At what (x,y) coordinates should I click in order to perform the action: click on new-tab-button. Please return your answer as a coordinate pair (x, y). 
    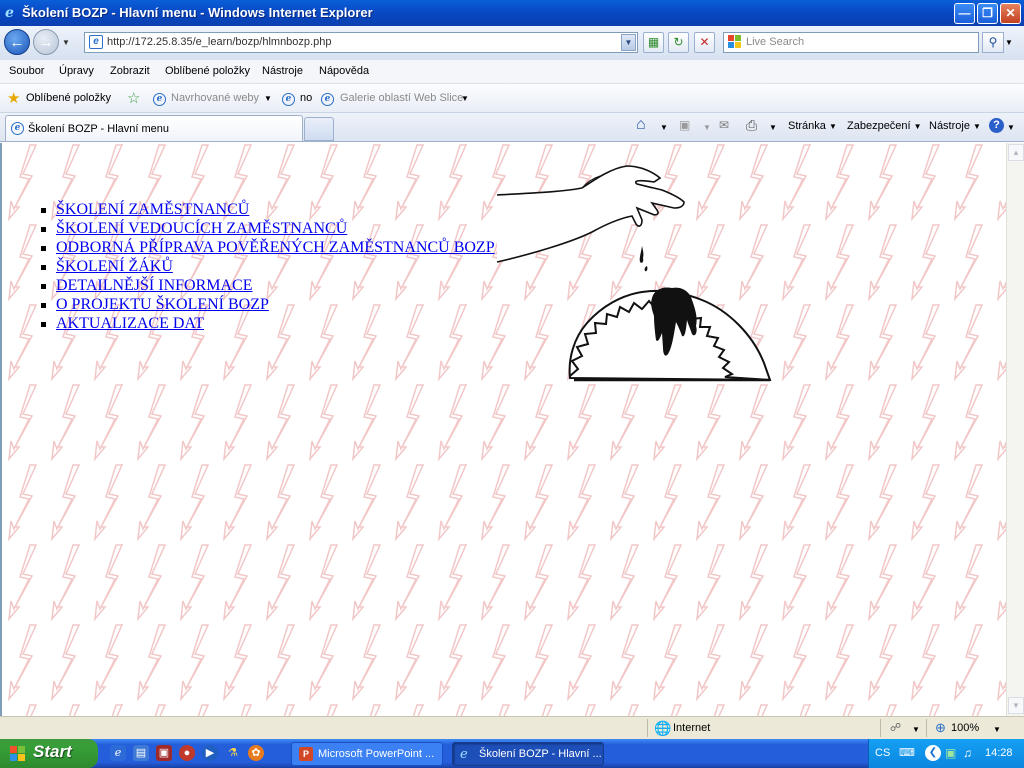
    Looking at the image, I should click on (319, 129).